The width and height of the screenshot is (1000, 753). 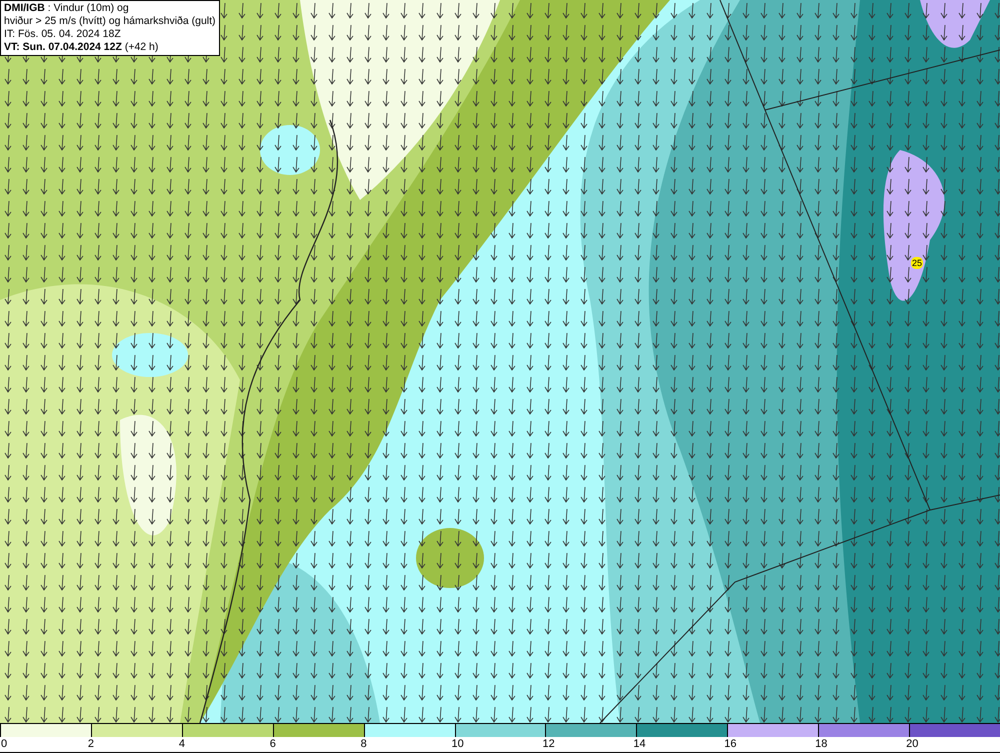 I want to click on scale-label: 12, so click(x=548, y=744).